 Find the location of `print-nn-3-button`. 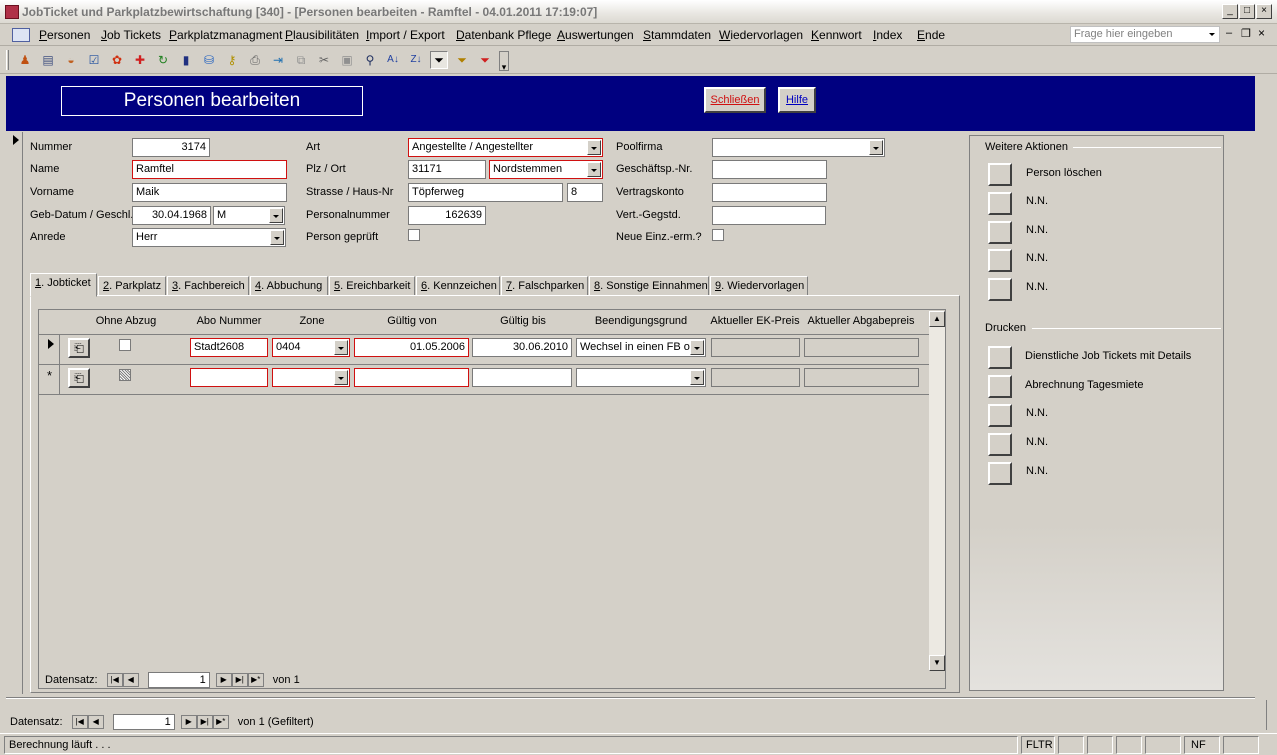

print-nn-3-button is located at coordinates (1000, 473).